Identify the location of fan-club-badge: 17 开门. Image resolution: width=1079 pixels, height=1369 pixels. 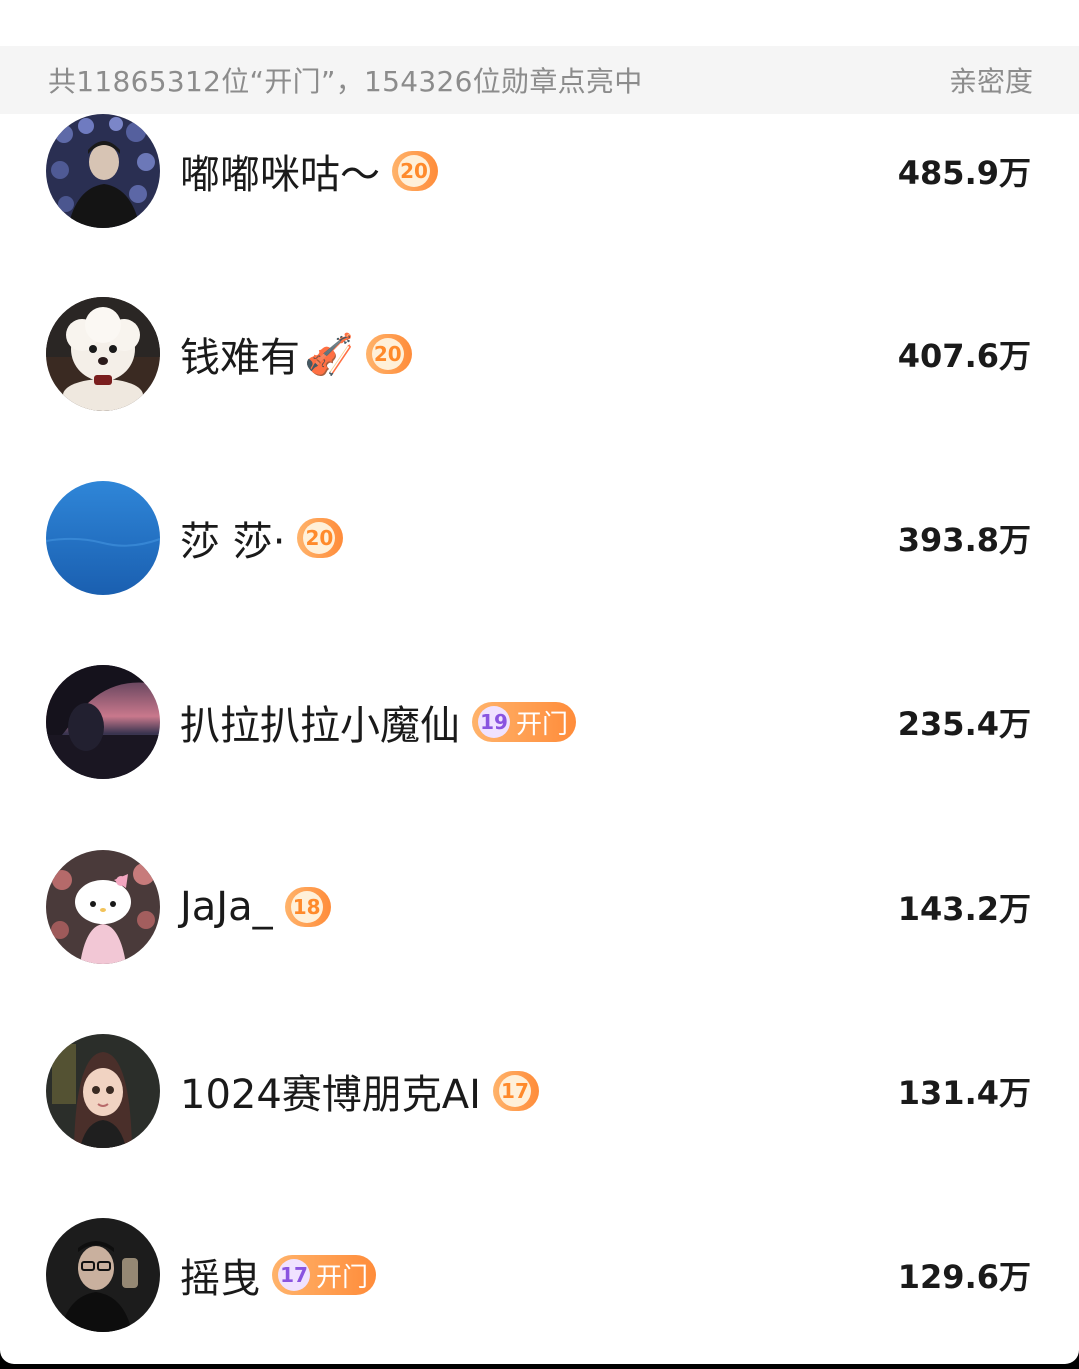
(324, 1275).